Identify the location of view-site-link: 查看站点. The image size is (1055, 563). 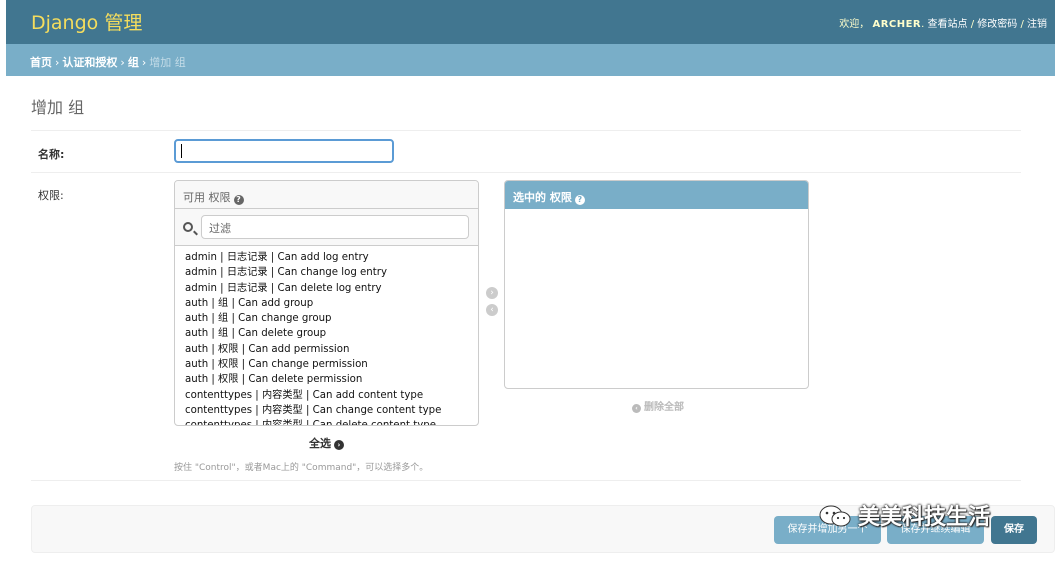
(948, 24).